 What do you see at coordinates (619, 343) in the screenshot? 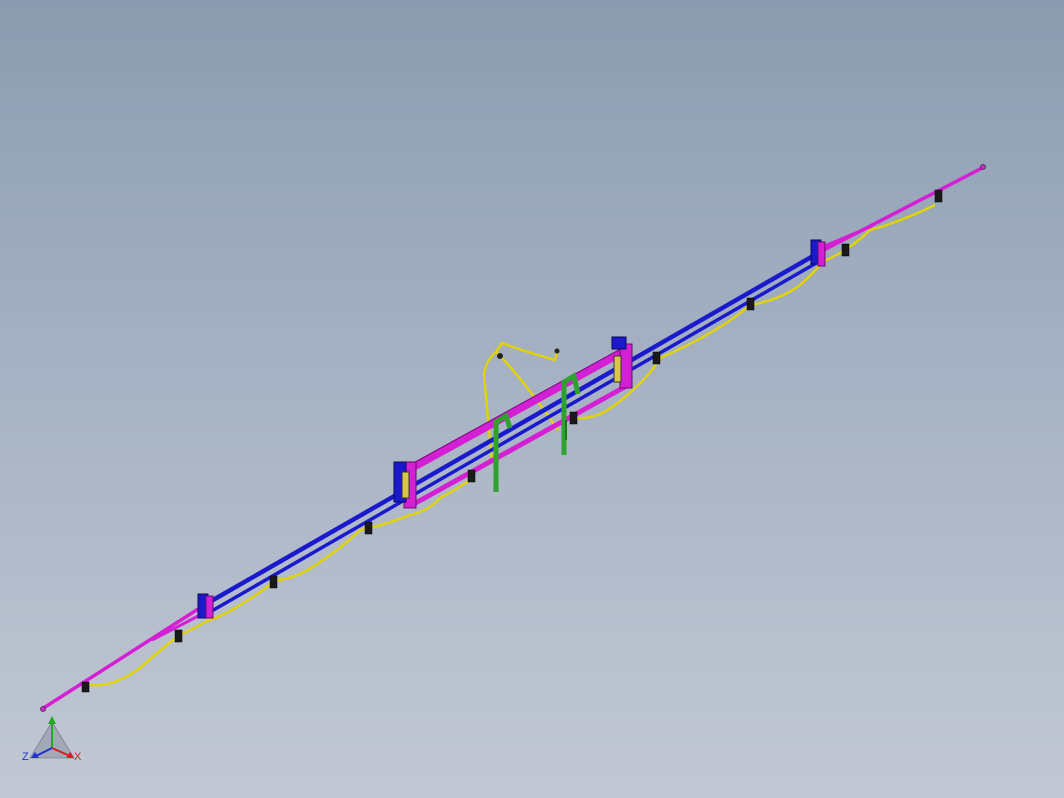
I see `right-mount-block` at bounding box center [619, 343].